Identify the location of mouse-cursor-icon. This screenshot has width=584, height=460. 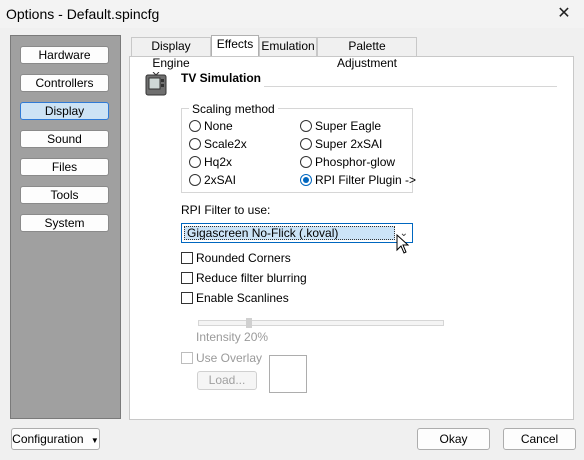
(403, 244).